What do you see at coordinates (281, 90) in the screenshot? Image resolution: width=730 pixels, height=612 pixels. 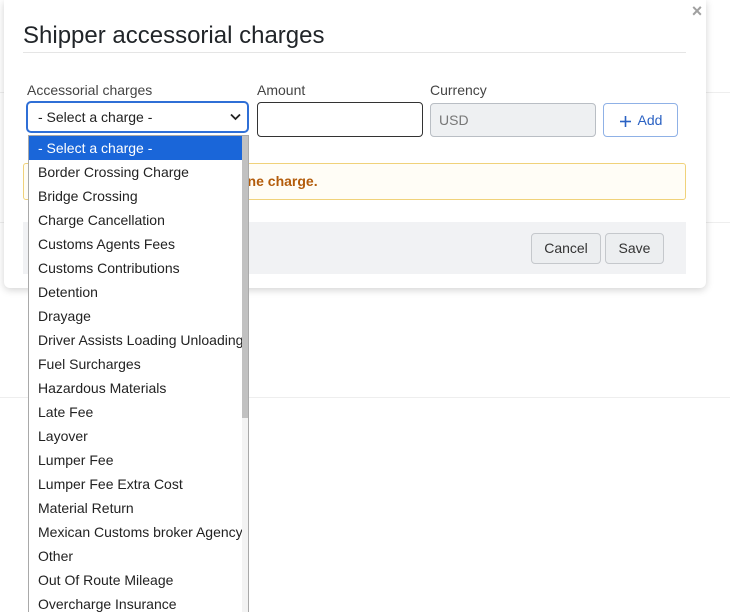 I see `amount-label: Amount` at bounding box center [281, 90].